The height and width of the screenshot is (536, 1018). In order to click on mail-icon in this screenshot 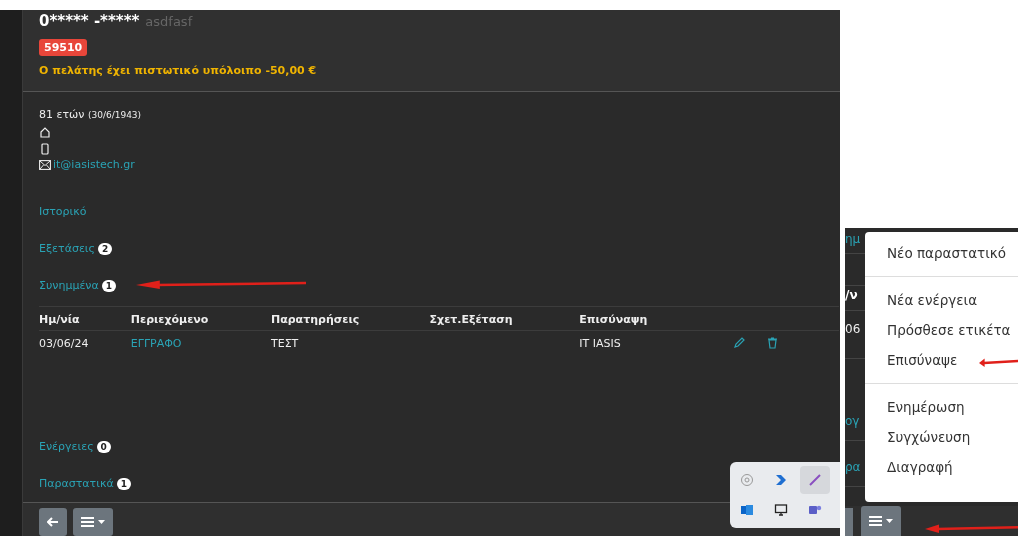, I will do `click(45, 164)`.